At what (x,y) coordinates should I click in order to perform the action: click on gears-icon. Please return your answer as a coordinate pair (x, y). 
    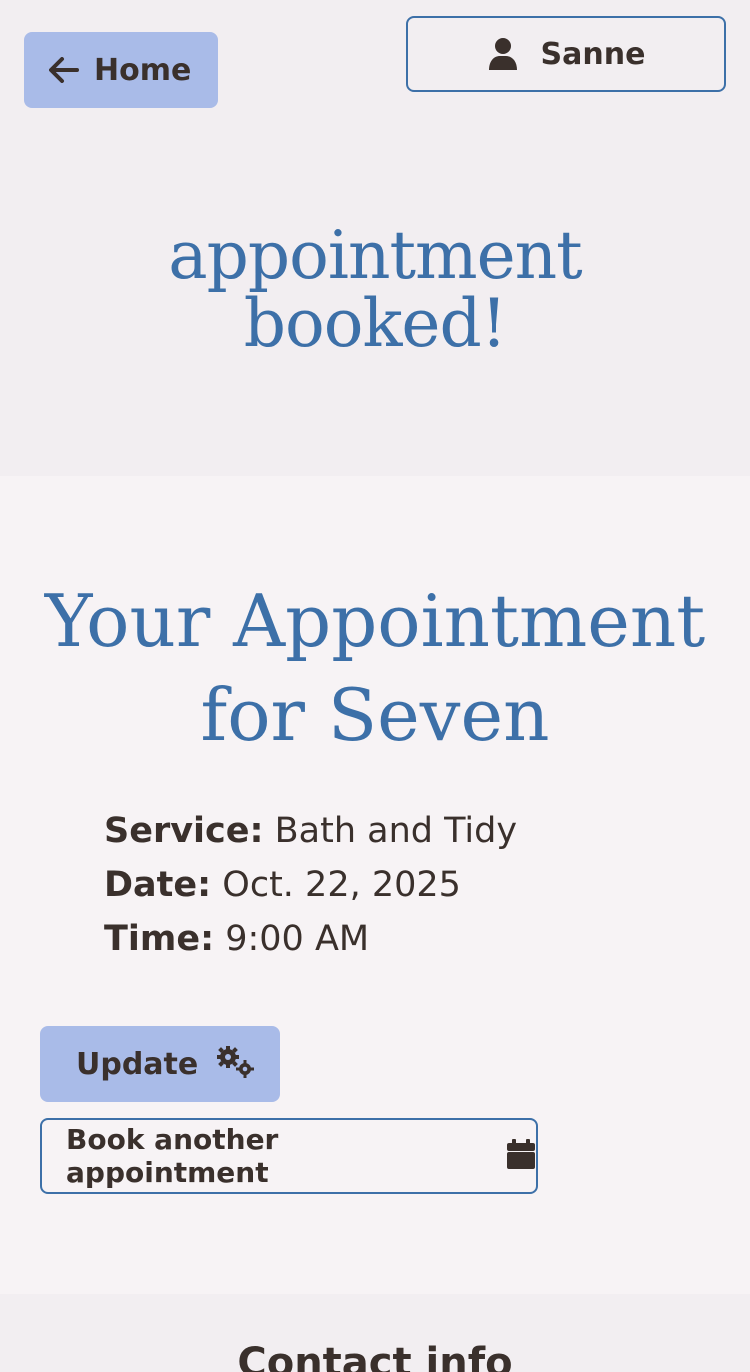
    Looking at the image, I should click on (235, 1064).